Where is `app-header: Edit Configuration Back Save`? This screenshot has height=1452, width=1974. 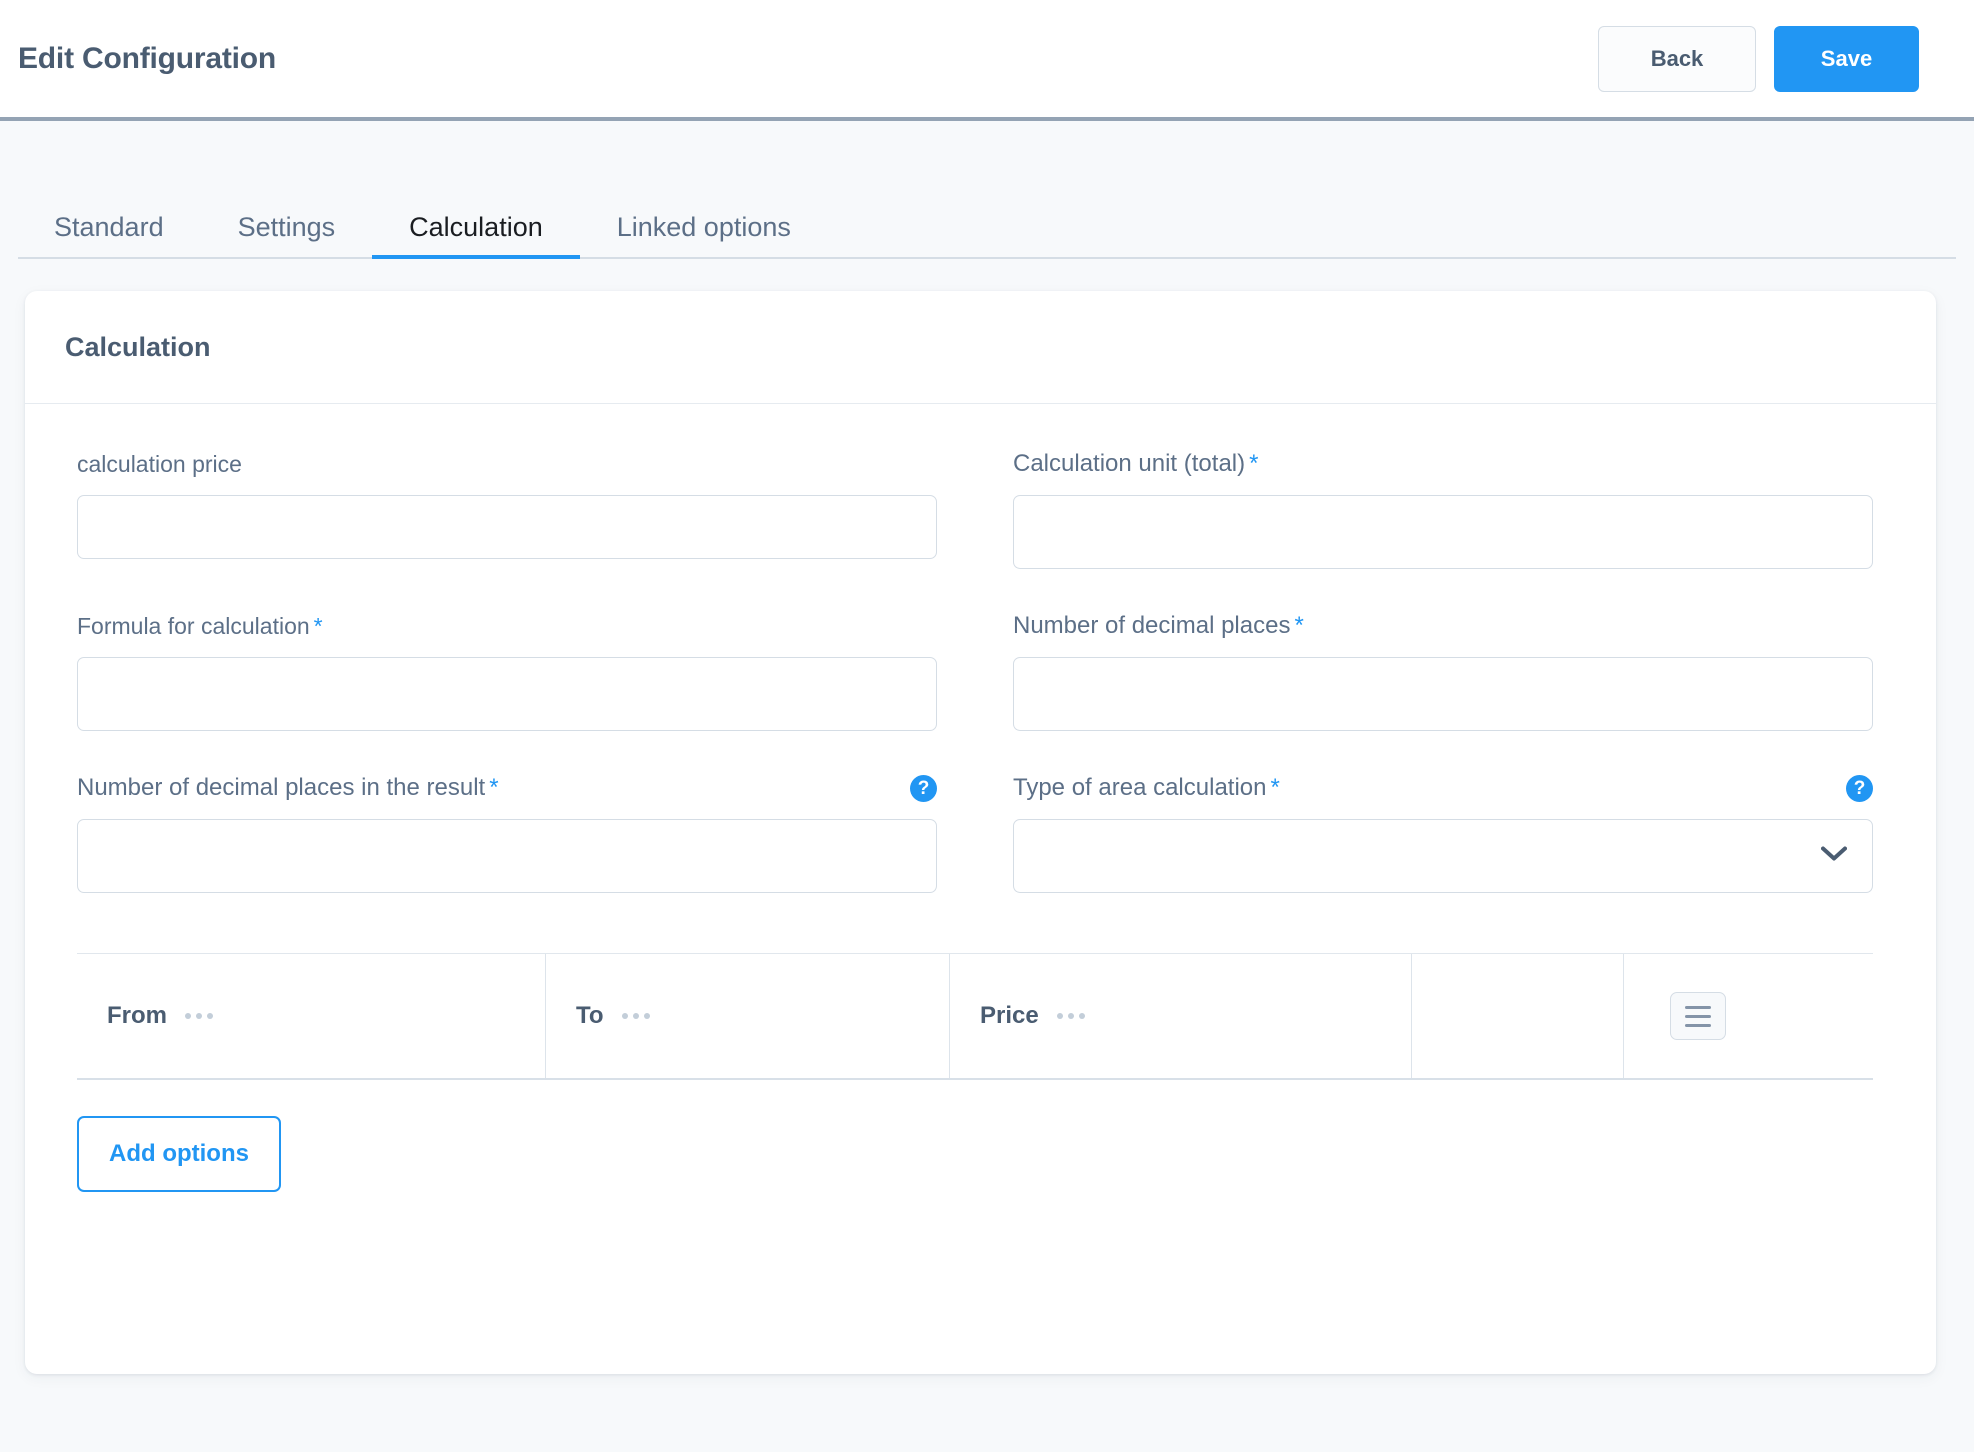
app-header: Edit Configuration Back Save is located at coordinates (987, 60).